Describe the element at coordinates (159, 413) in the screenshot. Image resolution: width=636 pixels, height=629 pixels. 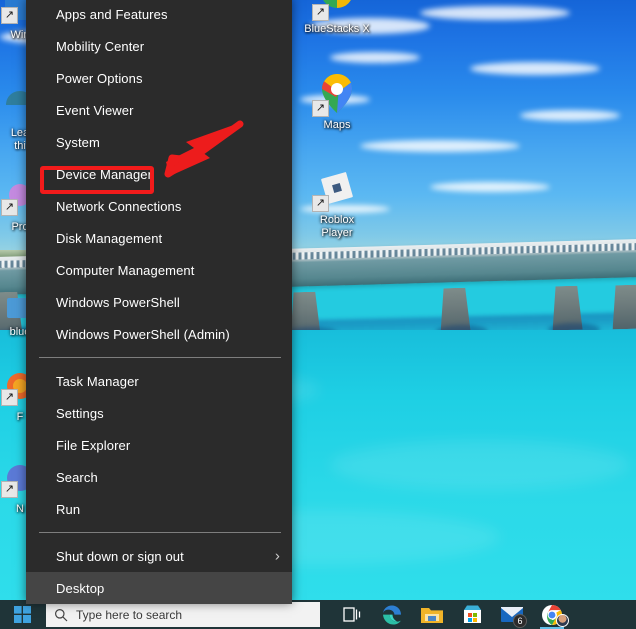
I see `menu-item-settings: Settings` at that location.